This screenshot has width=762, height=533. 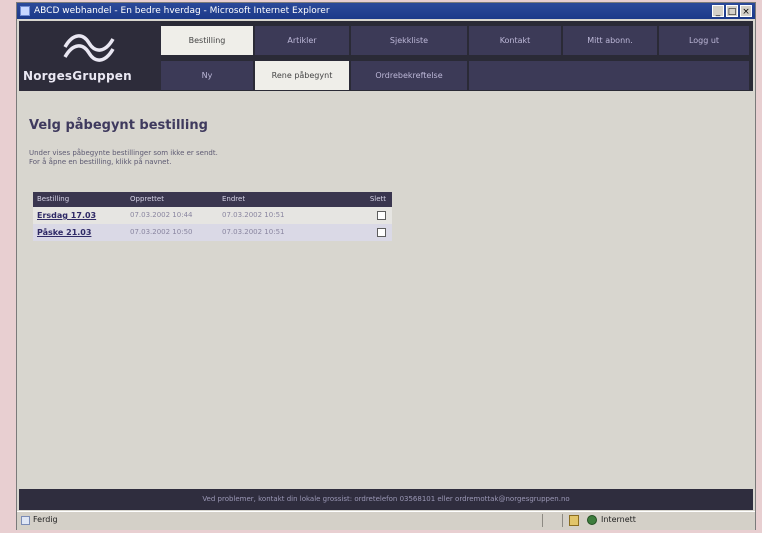 What do you see at coordinates (610, 75) in the screenshot?
I see `subnav-filler` at bounding box center [610, 75].